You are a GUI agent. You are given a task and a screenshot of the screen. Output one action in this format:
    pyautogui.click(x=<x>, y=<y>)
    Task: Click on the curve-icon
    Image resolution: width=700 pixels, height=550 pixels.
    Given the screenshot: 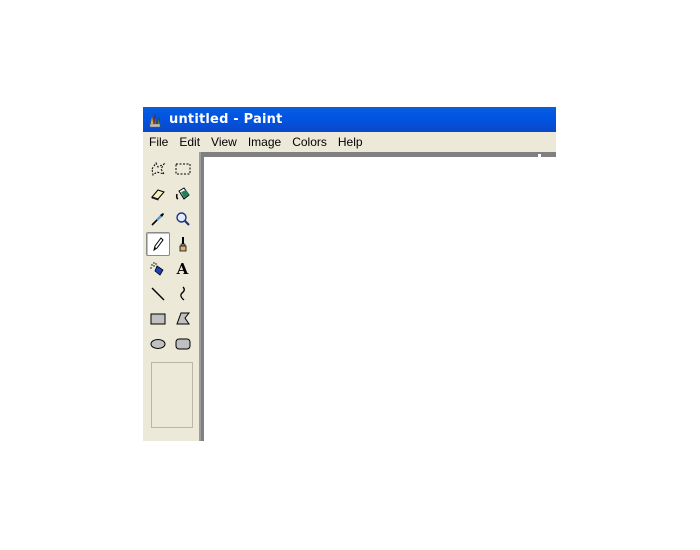 What is the action you would take?
    pyautogui.click(x=183, y=294)
    